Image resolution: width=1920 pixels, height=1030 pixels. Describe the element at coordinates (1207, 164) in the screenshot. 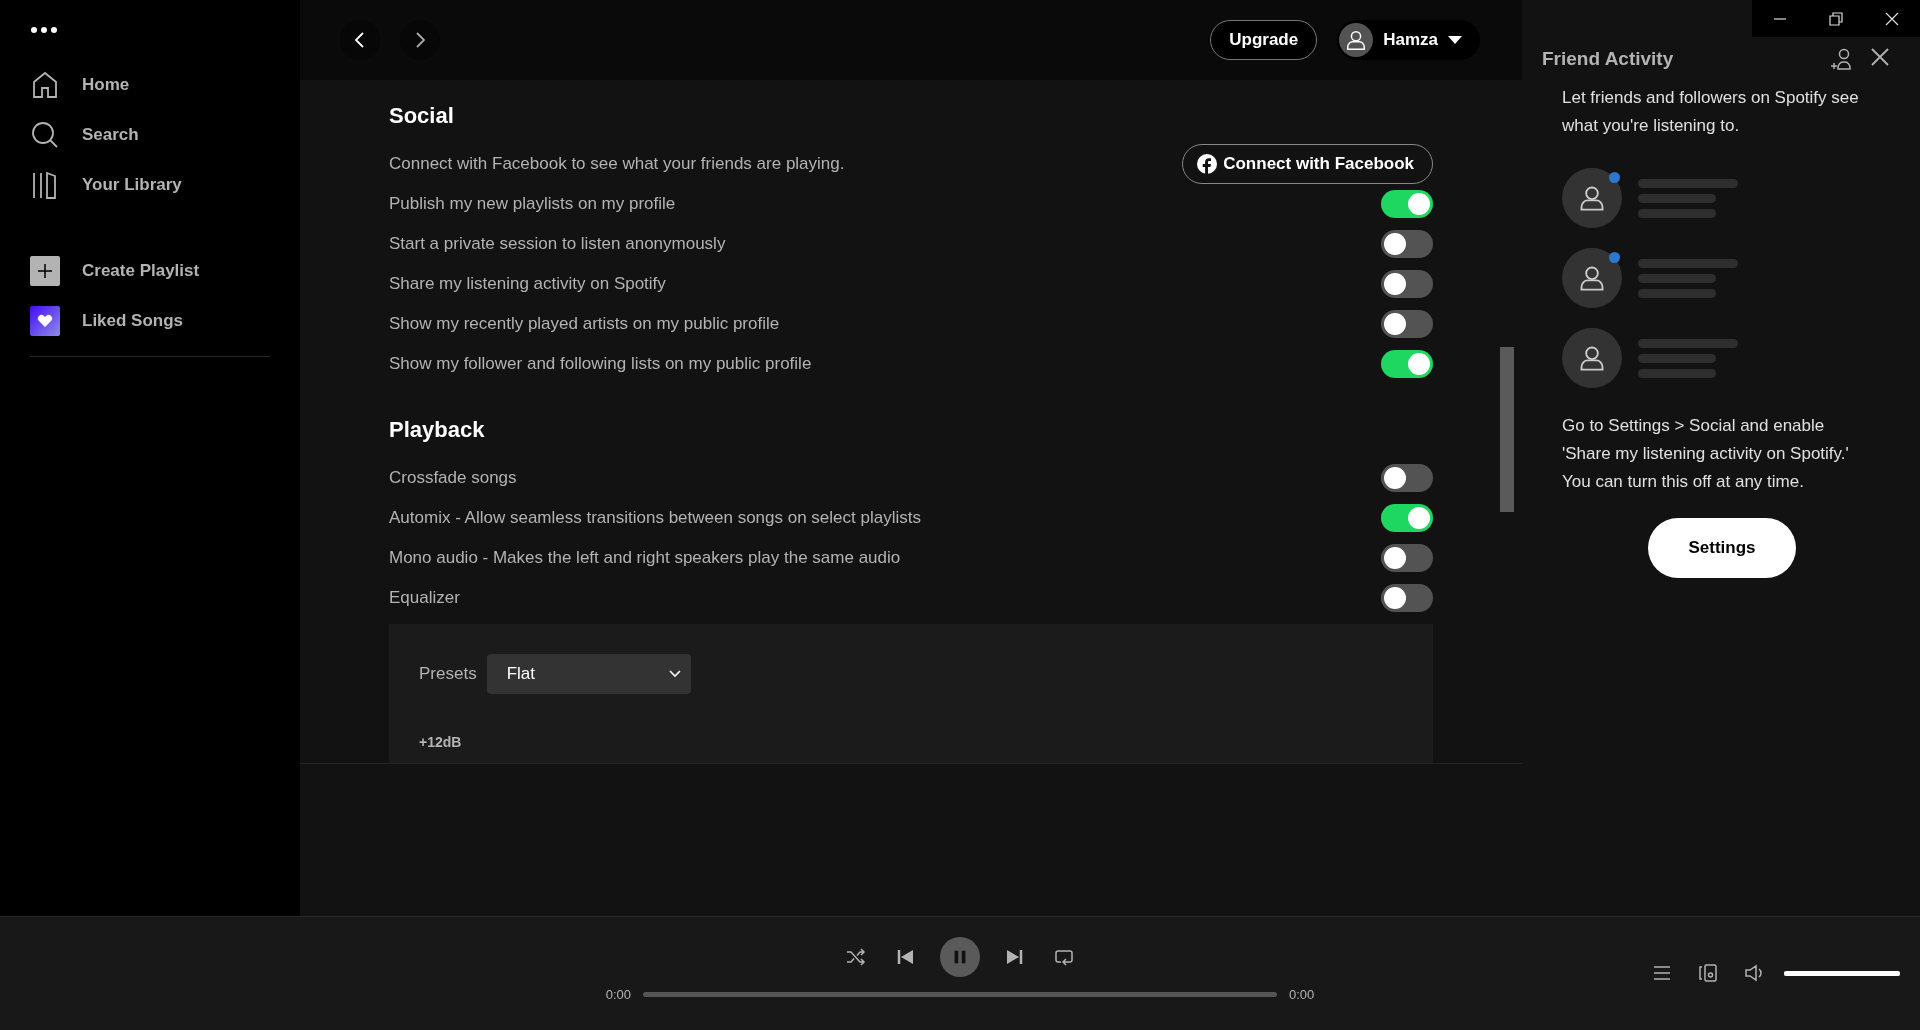

I see `facebook-icon` at that location.